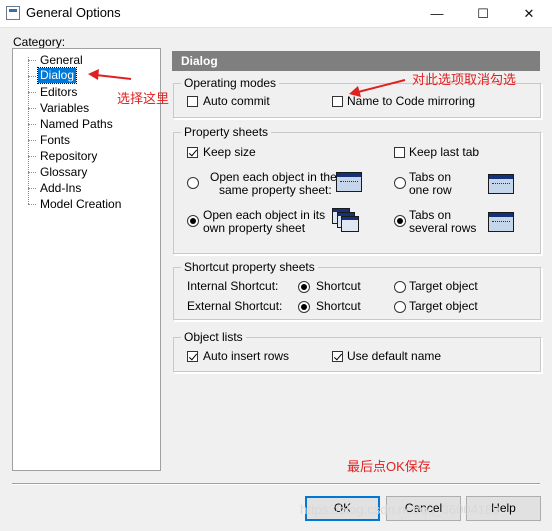  What do you see at coordinates (389, 466) in the screenshot?
I see `annotation-ok-save: 最后点OK保存` at bounding box center [389, 466].